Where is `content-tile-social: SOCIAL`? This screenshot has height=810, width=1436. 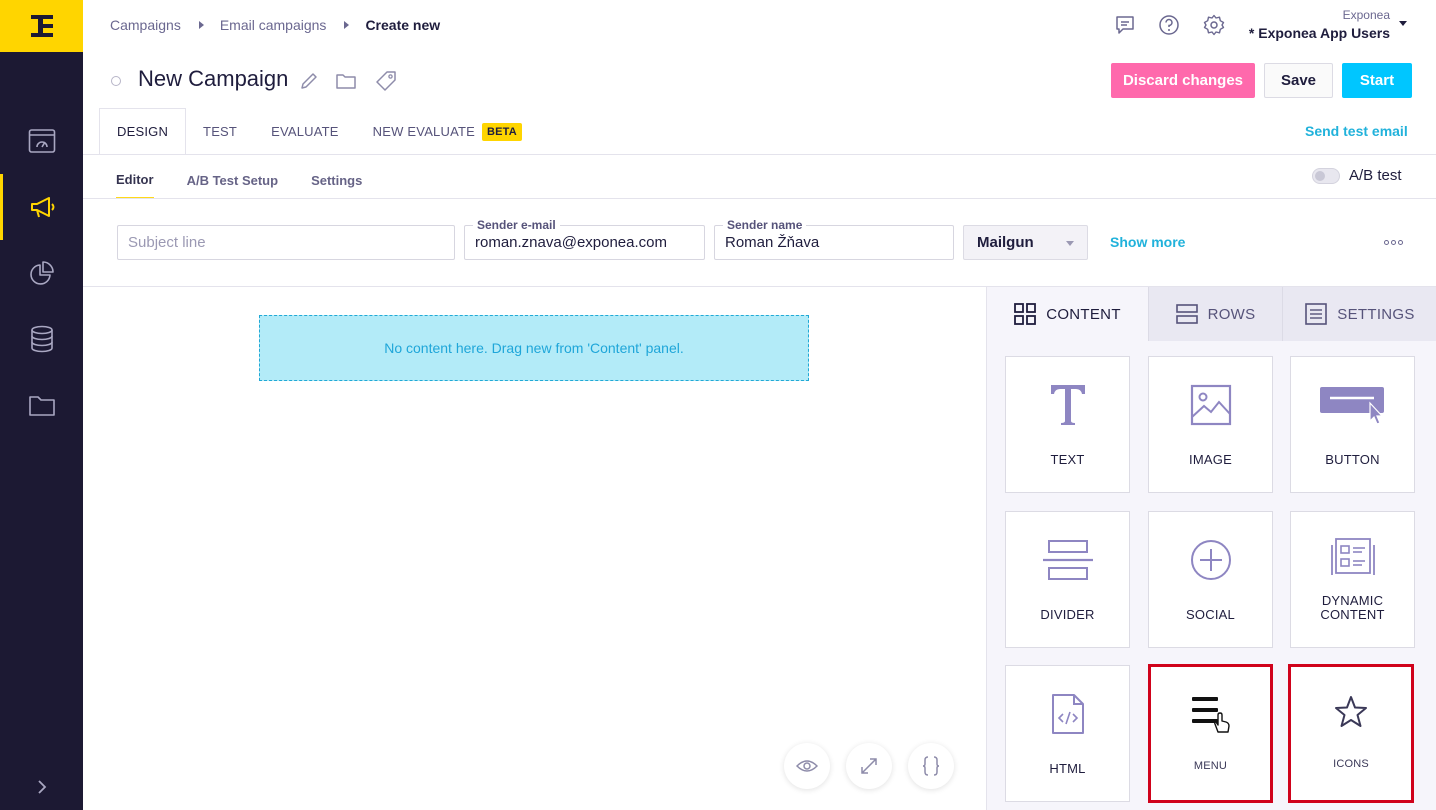 content-tile-social: SOCIAL is located at coordinates (1210, 579).